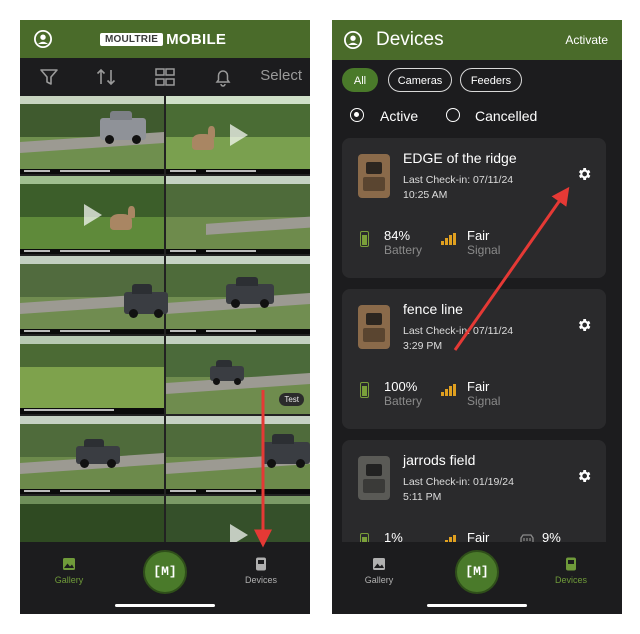  I want to click on device-name: EDGE of the ridge, so click(460, 158).